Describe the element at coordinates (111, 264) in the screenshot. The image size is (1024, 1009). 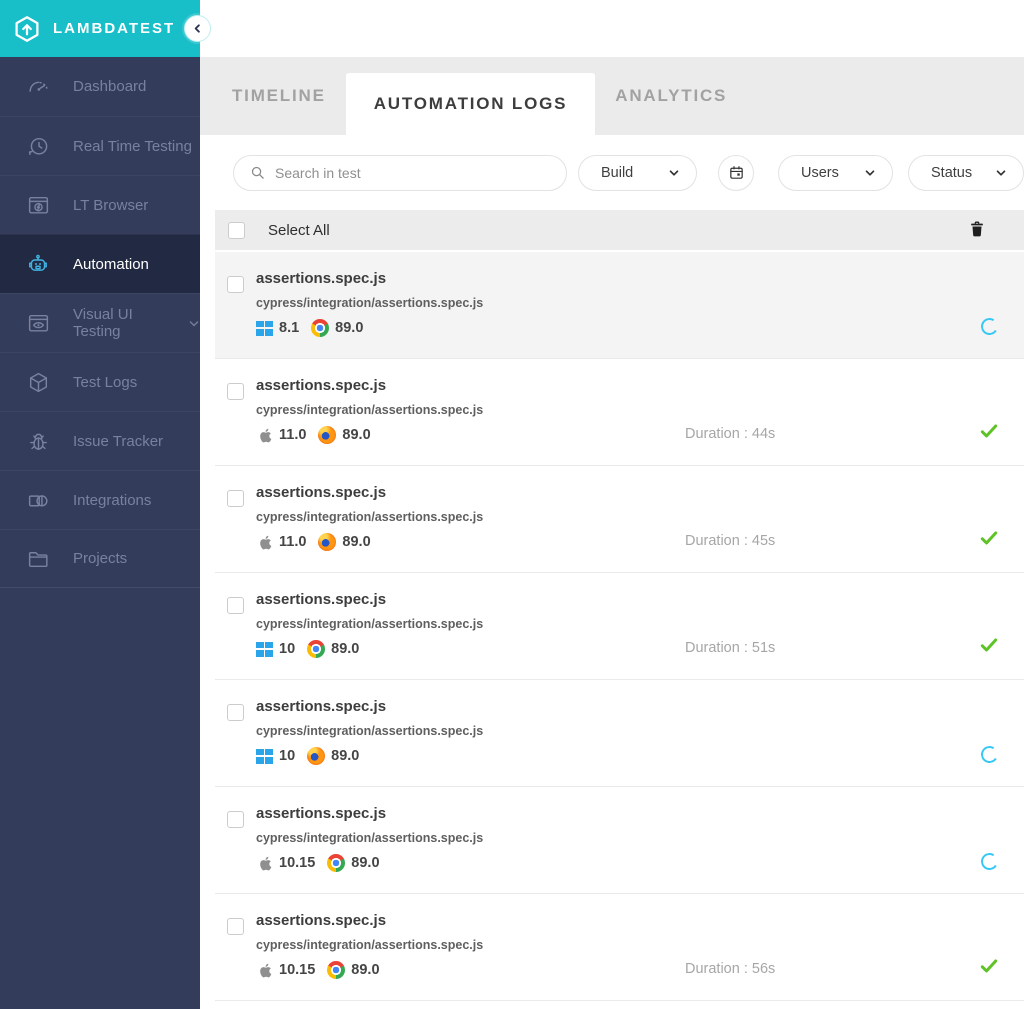
I see `sidebar-item-label: Automation` at that location.